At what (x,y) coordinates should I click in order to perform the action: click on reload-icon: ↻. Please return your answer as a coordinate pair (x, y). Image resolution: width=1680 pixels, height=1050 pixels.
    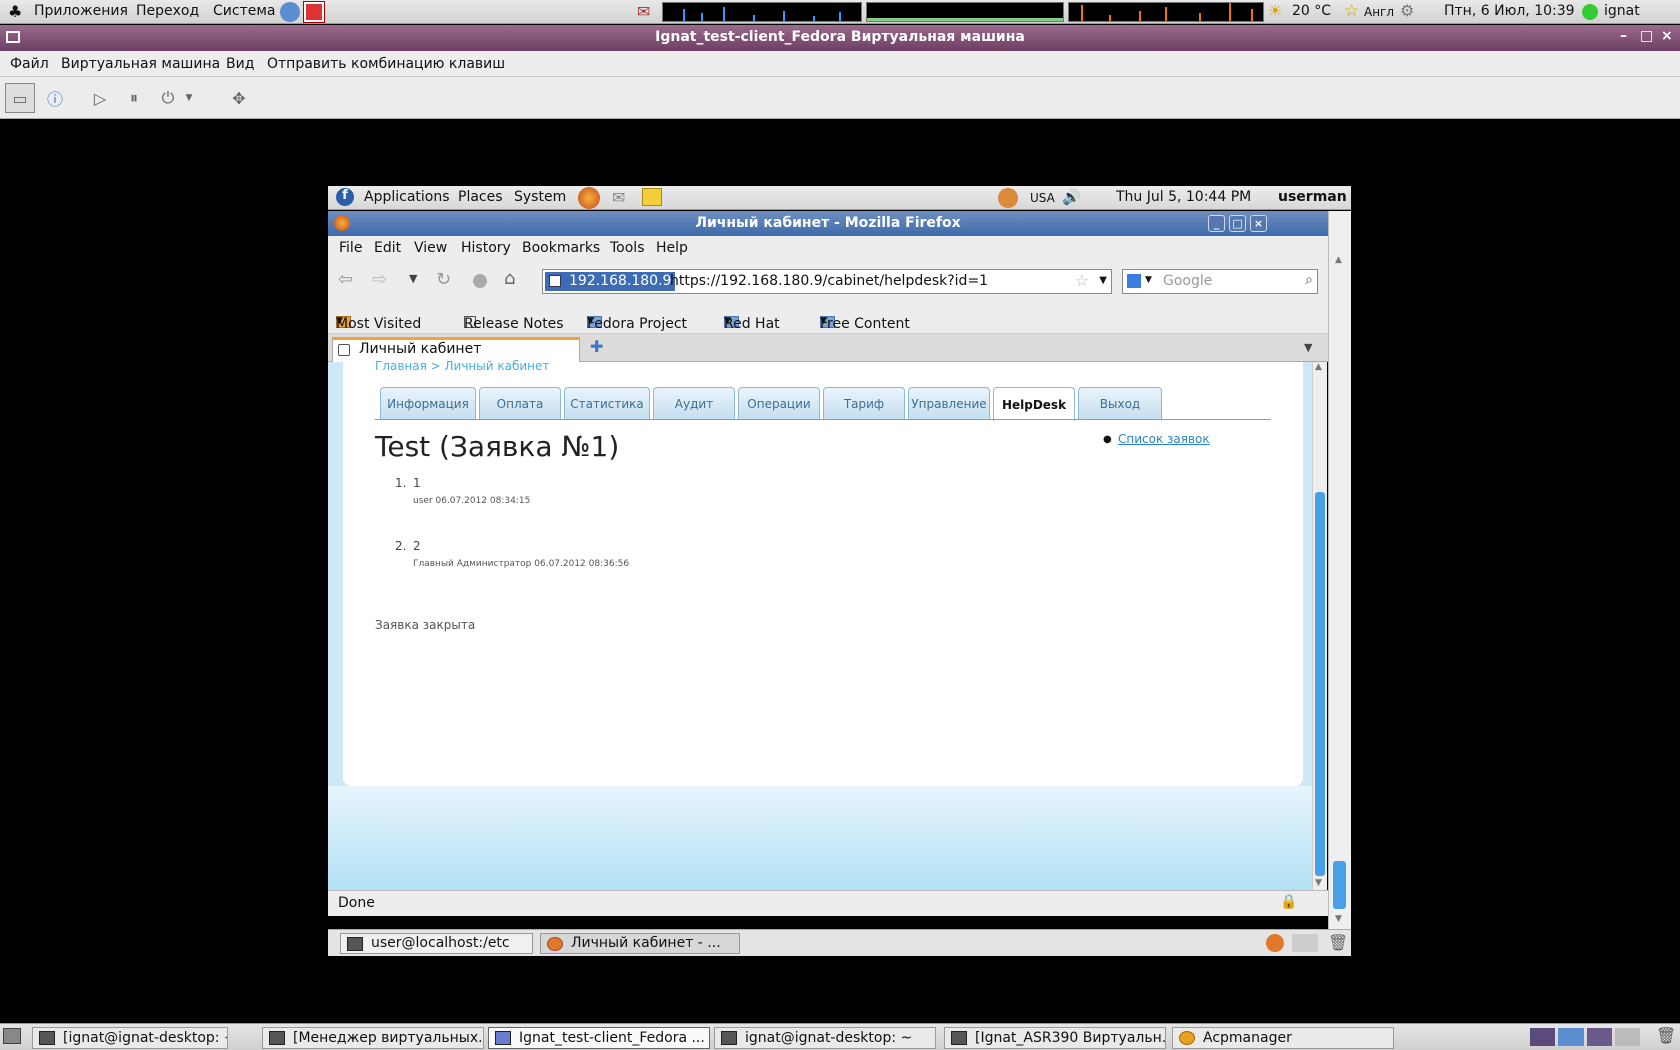
    Looking at the image, I should click on (443, 279).